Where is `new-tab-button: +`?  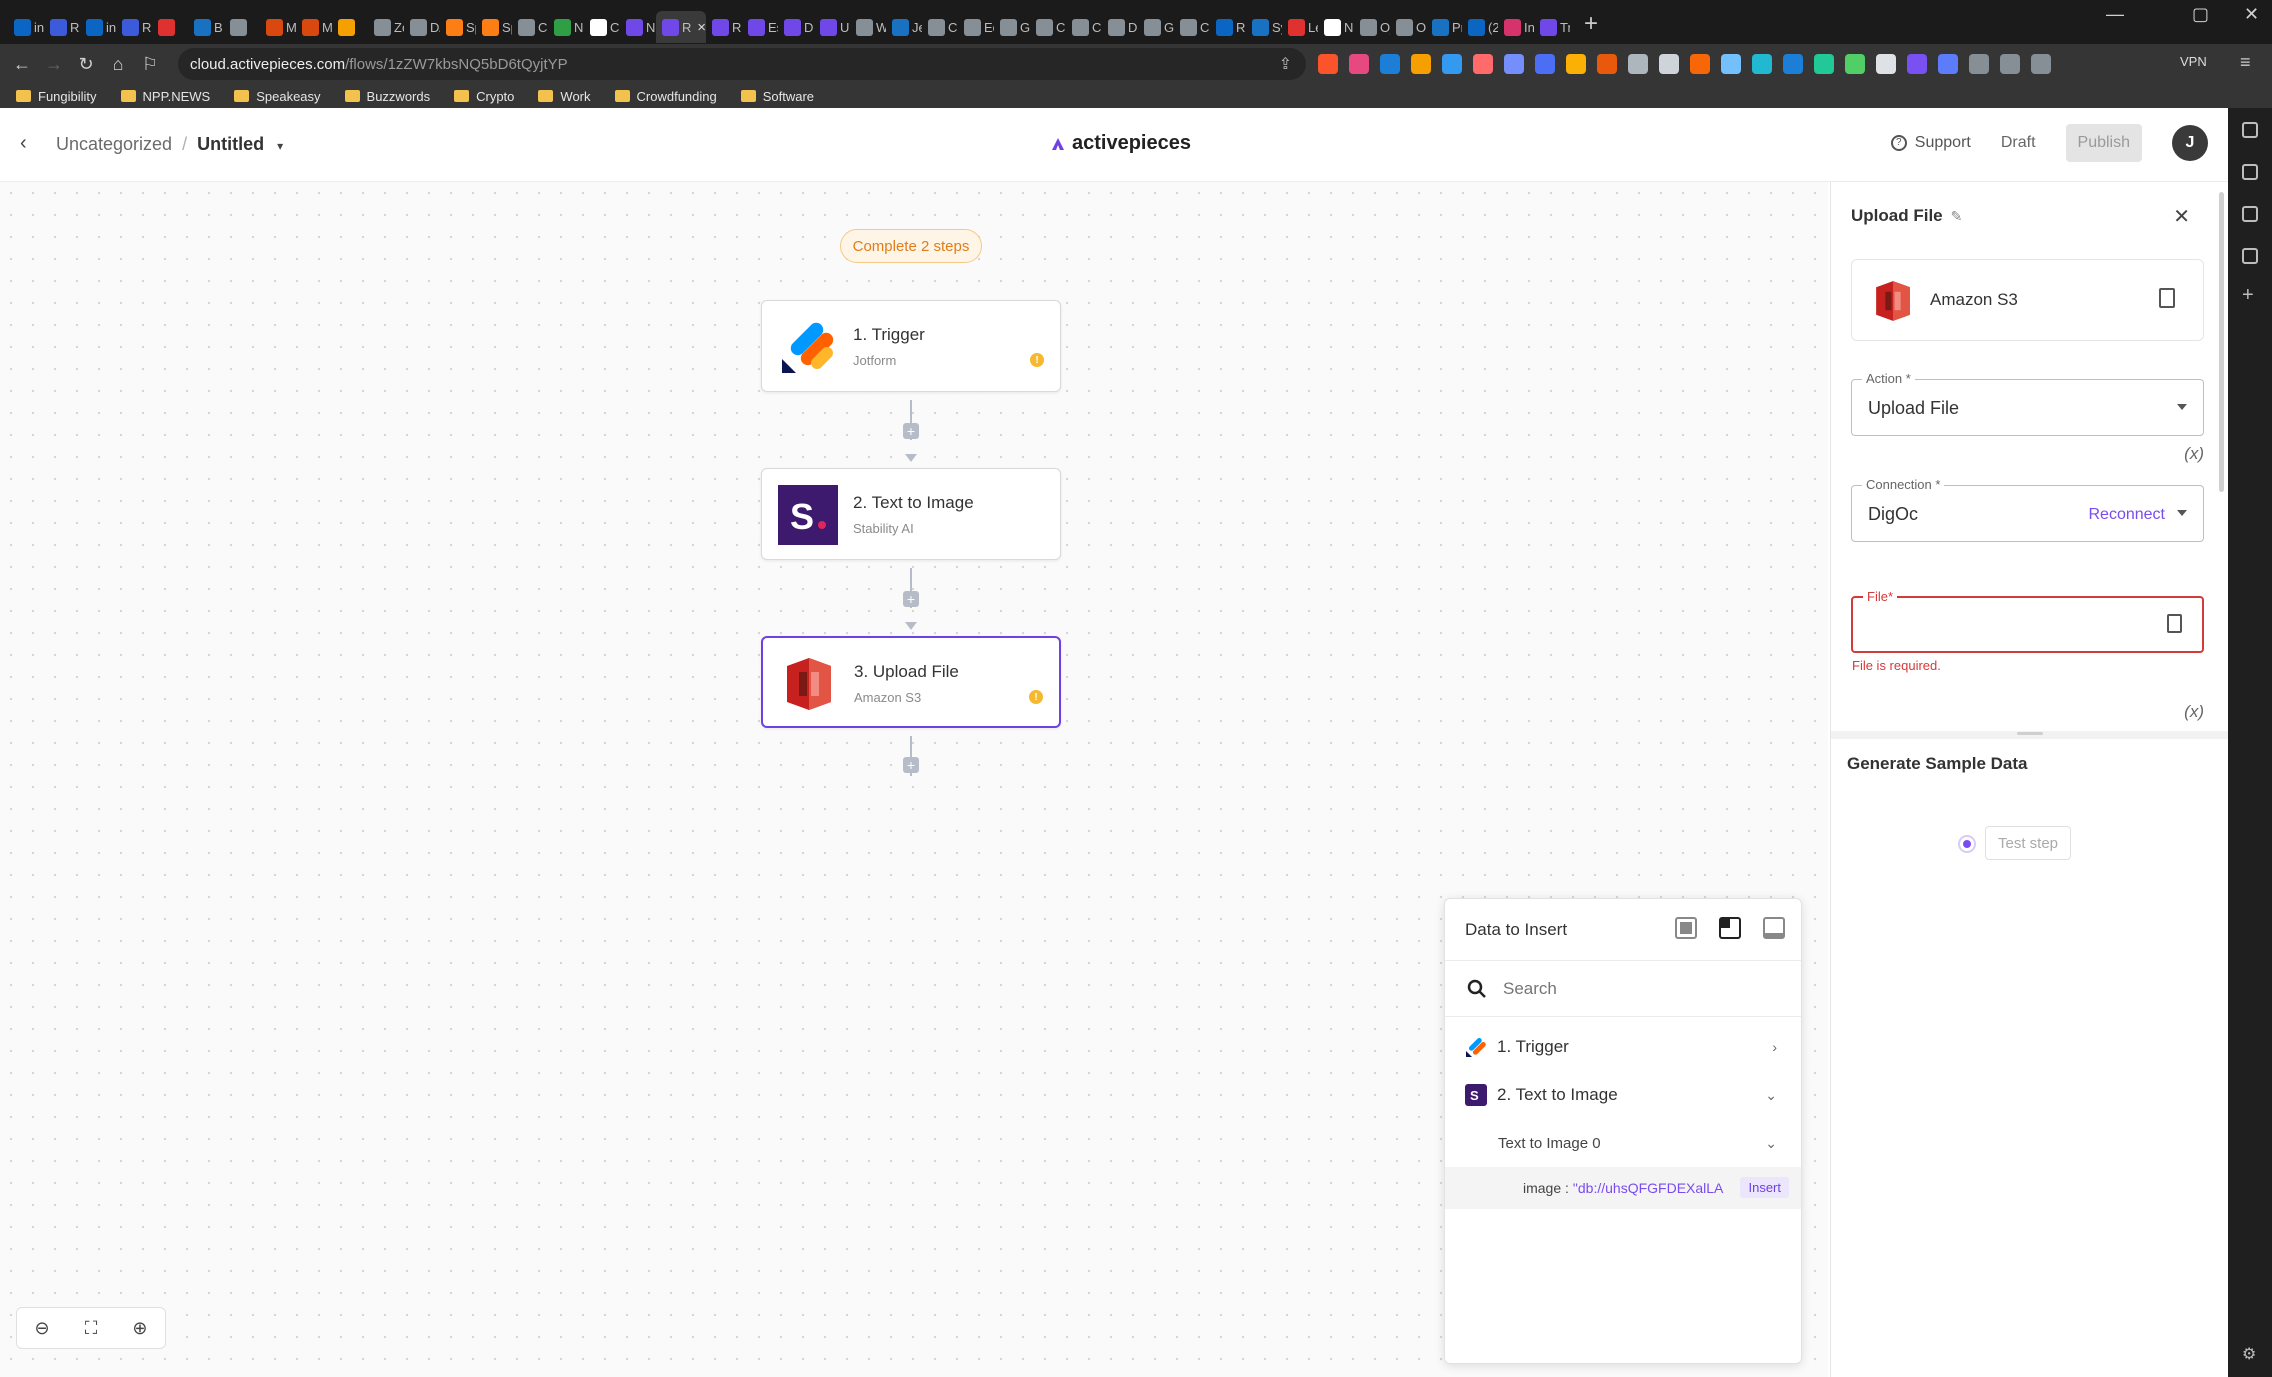
new-tab-button: + is located at coordinates (1591, 24).